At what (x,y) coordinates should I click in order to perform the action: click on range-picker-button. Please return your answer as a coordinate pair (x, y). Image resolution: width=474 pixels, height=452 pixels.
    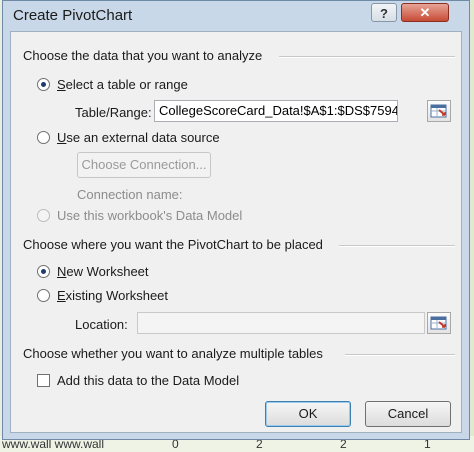
    Looking at the image, I should click on (439, 111).